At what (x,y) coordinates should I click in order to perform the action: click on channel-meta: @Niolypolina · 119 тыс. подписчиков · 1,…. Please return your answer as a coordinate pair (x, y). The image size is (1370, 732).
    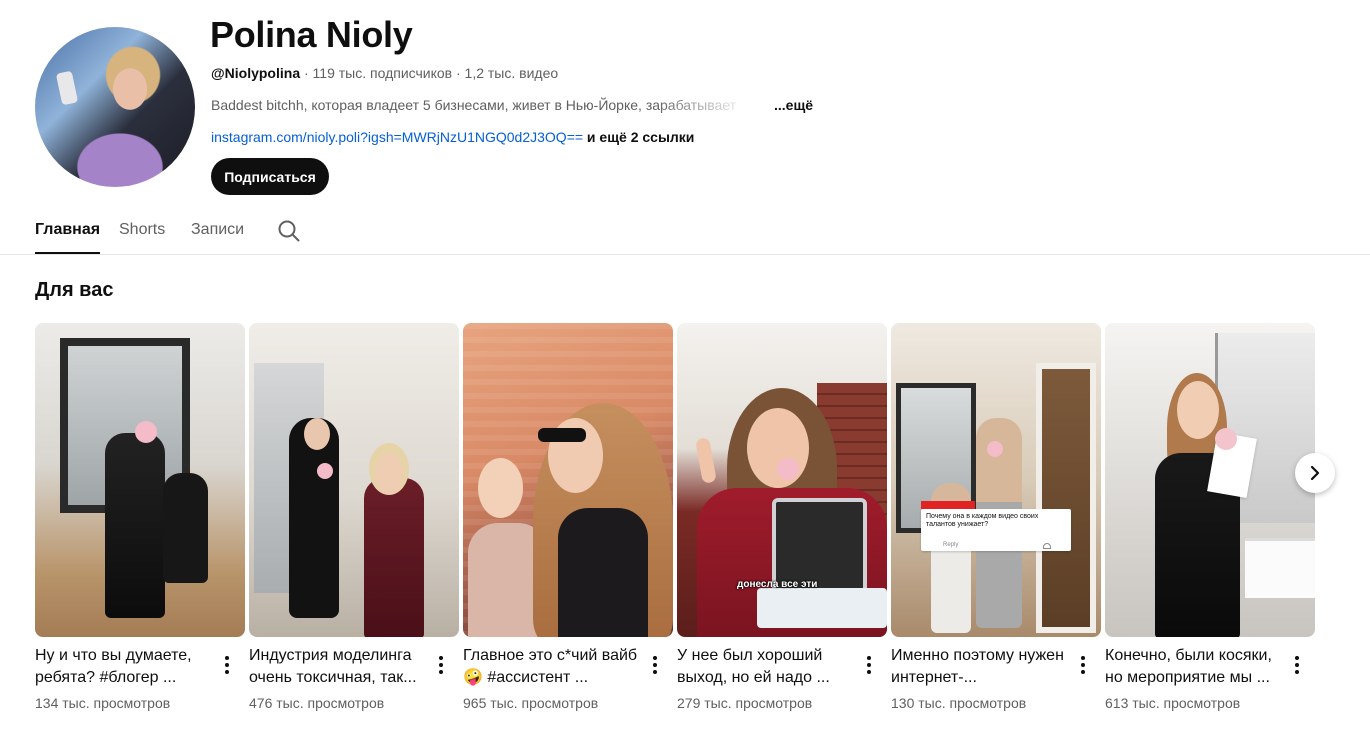
    Looking at the image, I should click on (384, 73).